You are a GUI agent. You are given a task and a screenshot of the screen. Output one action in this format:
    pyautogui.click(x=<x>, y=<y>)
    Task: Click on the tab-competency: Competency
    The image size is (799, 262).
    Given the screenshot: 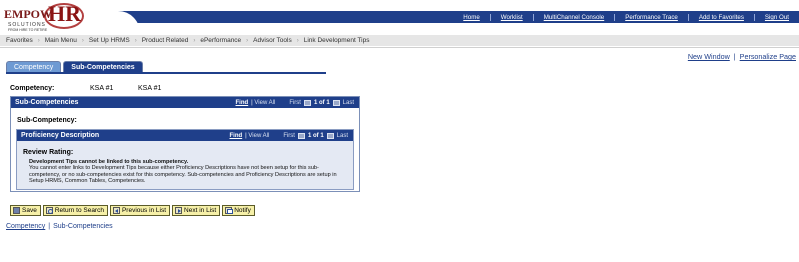 What is the action you would take?
    pyautogui.click(x=34, y=66)
    